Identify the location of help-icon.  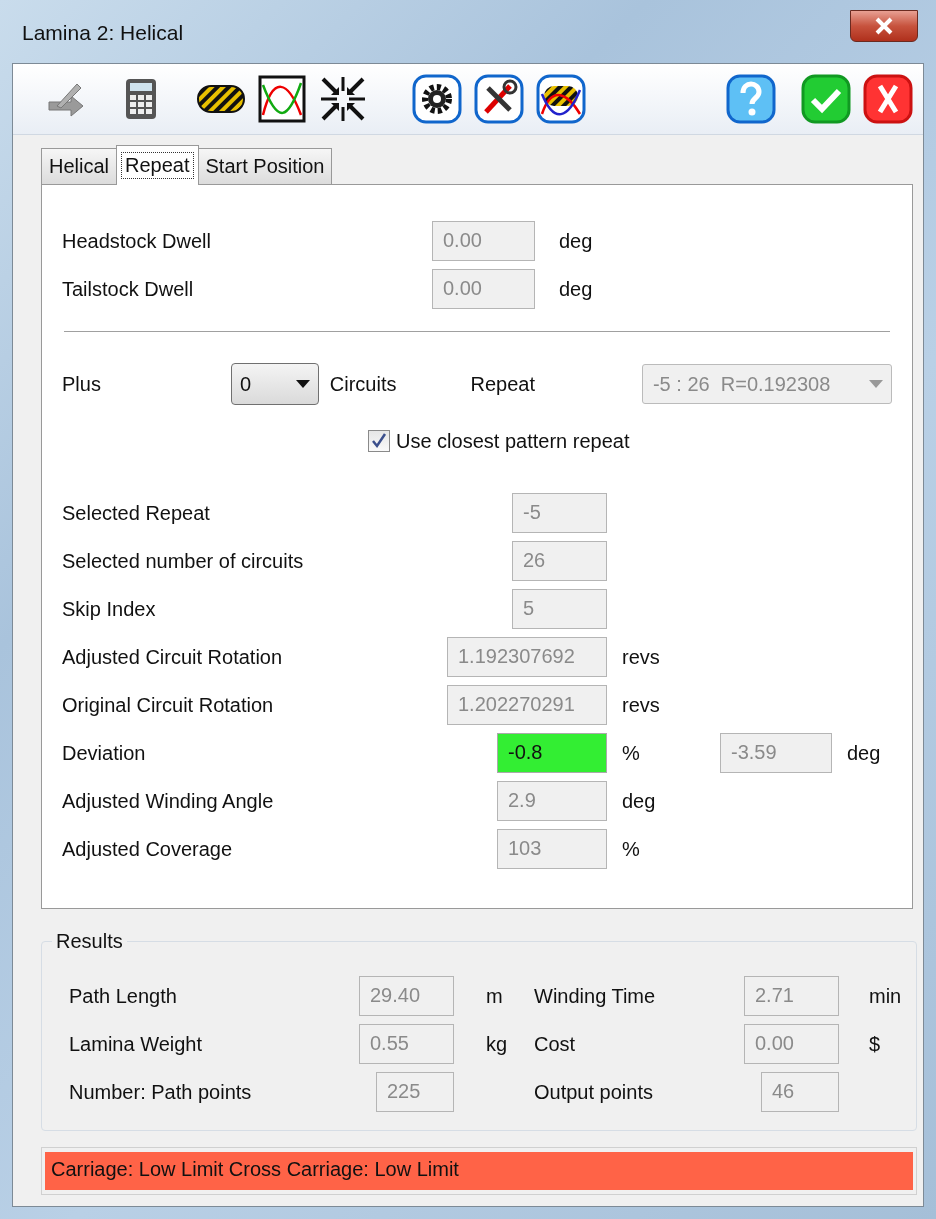
(751, 99).